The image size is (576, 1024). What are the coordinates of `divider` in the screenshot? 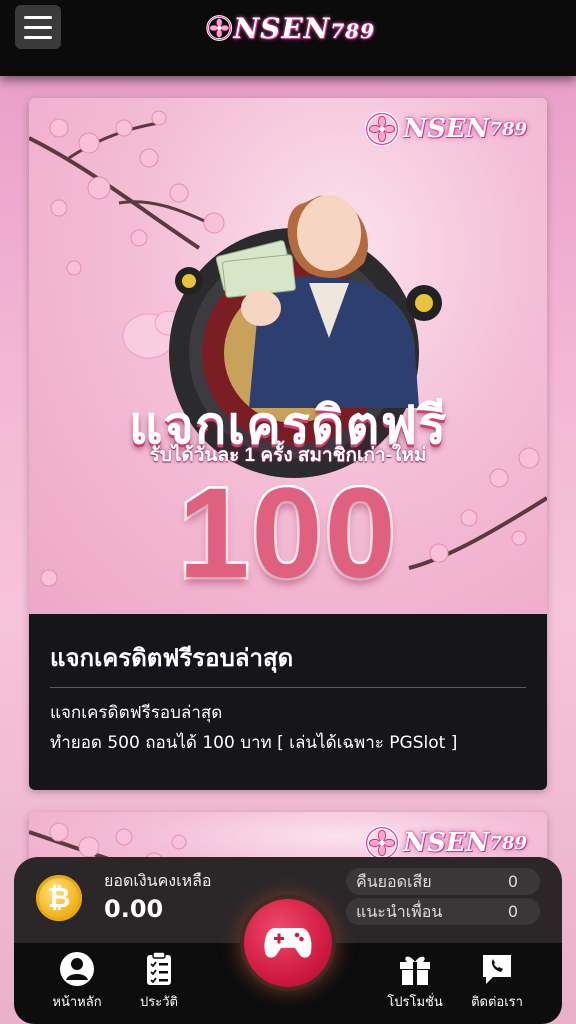 It's located at (288, 687).